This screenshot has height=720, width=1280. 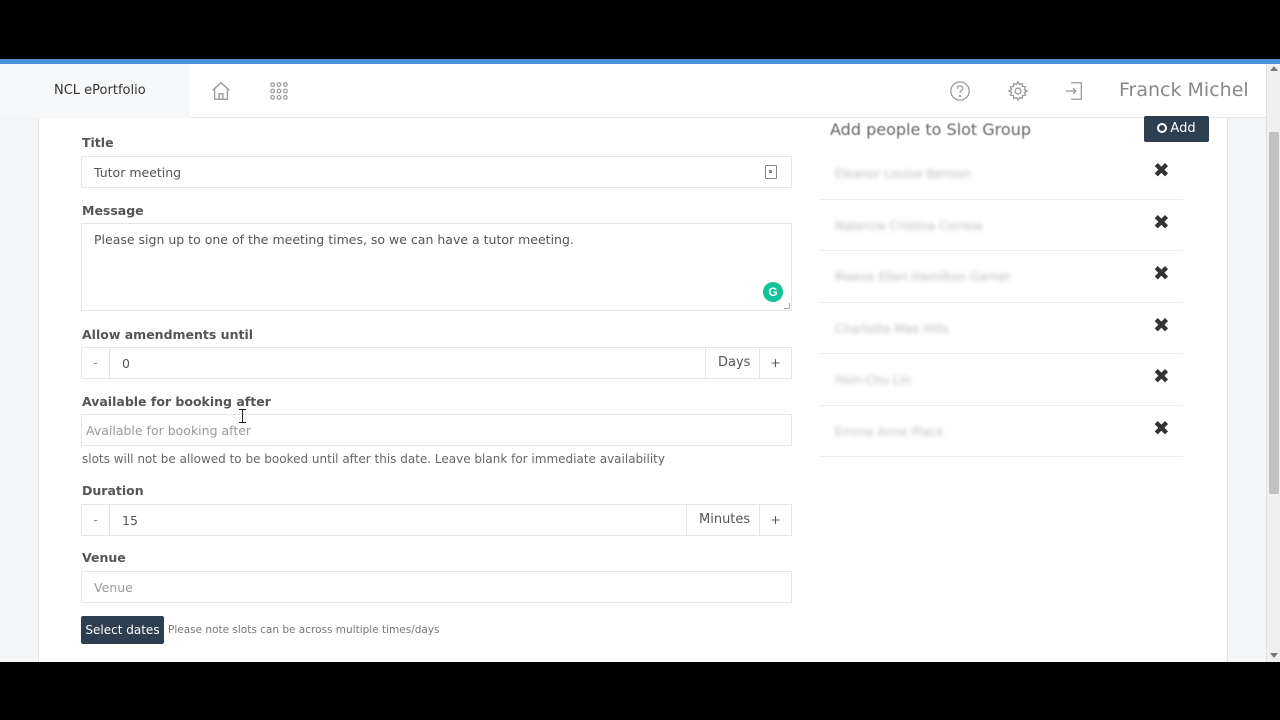 What do you see at coordinates (138, 172) in the screenshot?
I see `title-value: Tutor meeting` at bounding box center [138, 172].